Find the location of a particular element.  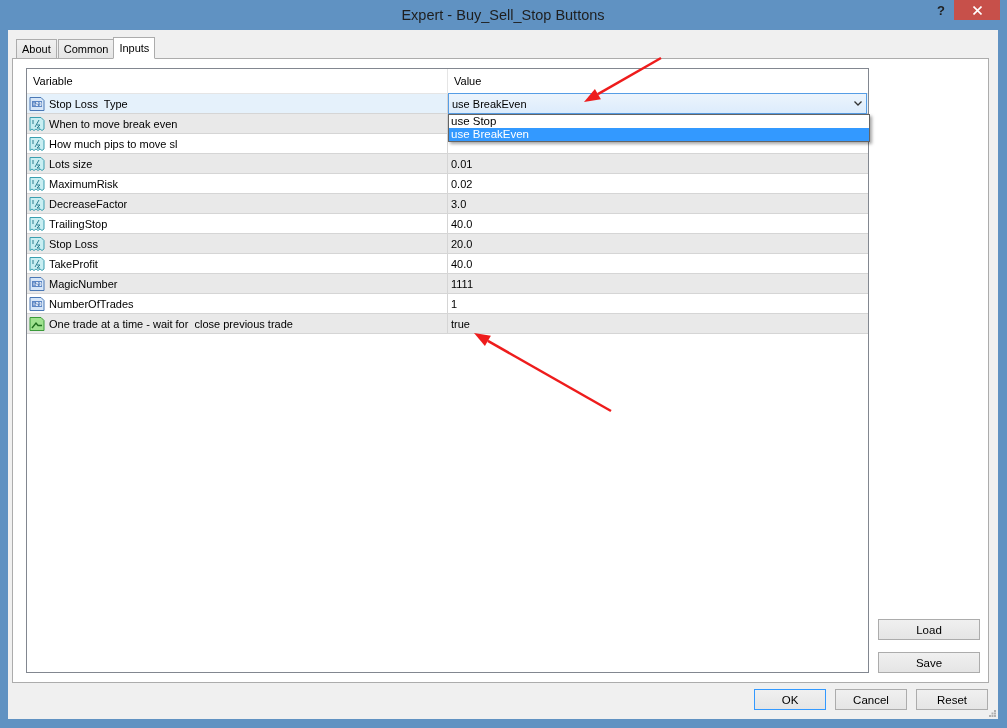

variable-name: NumberOfTrades is located at coordinates (91, 303).